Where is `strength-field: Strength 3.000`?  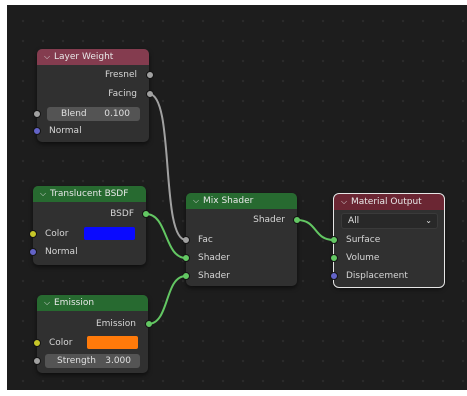
strength-field: Strength 3.000 is located at coordinates (92, 361).